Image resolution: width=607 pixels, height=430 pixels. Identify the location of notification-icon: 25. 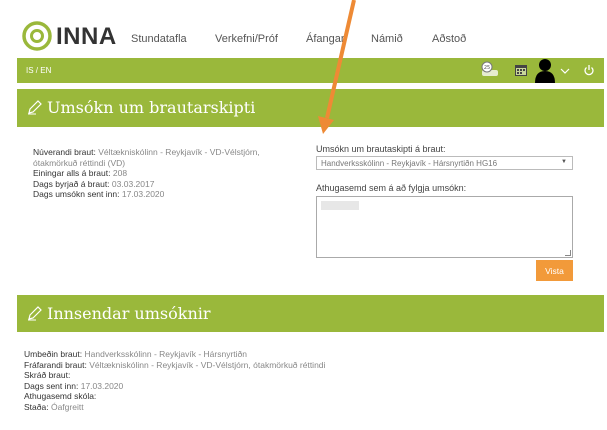
(490, 70).